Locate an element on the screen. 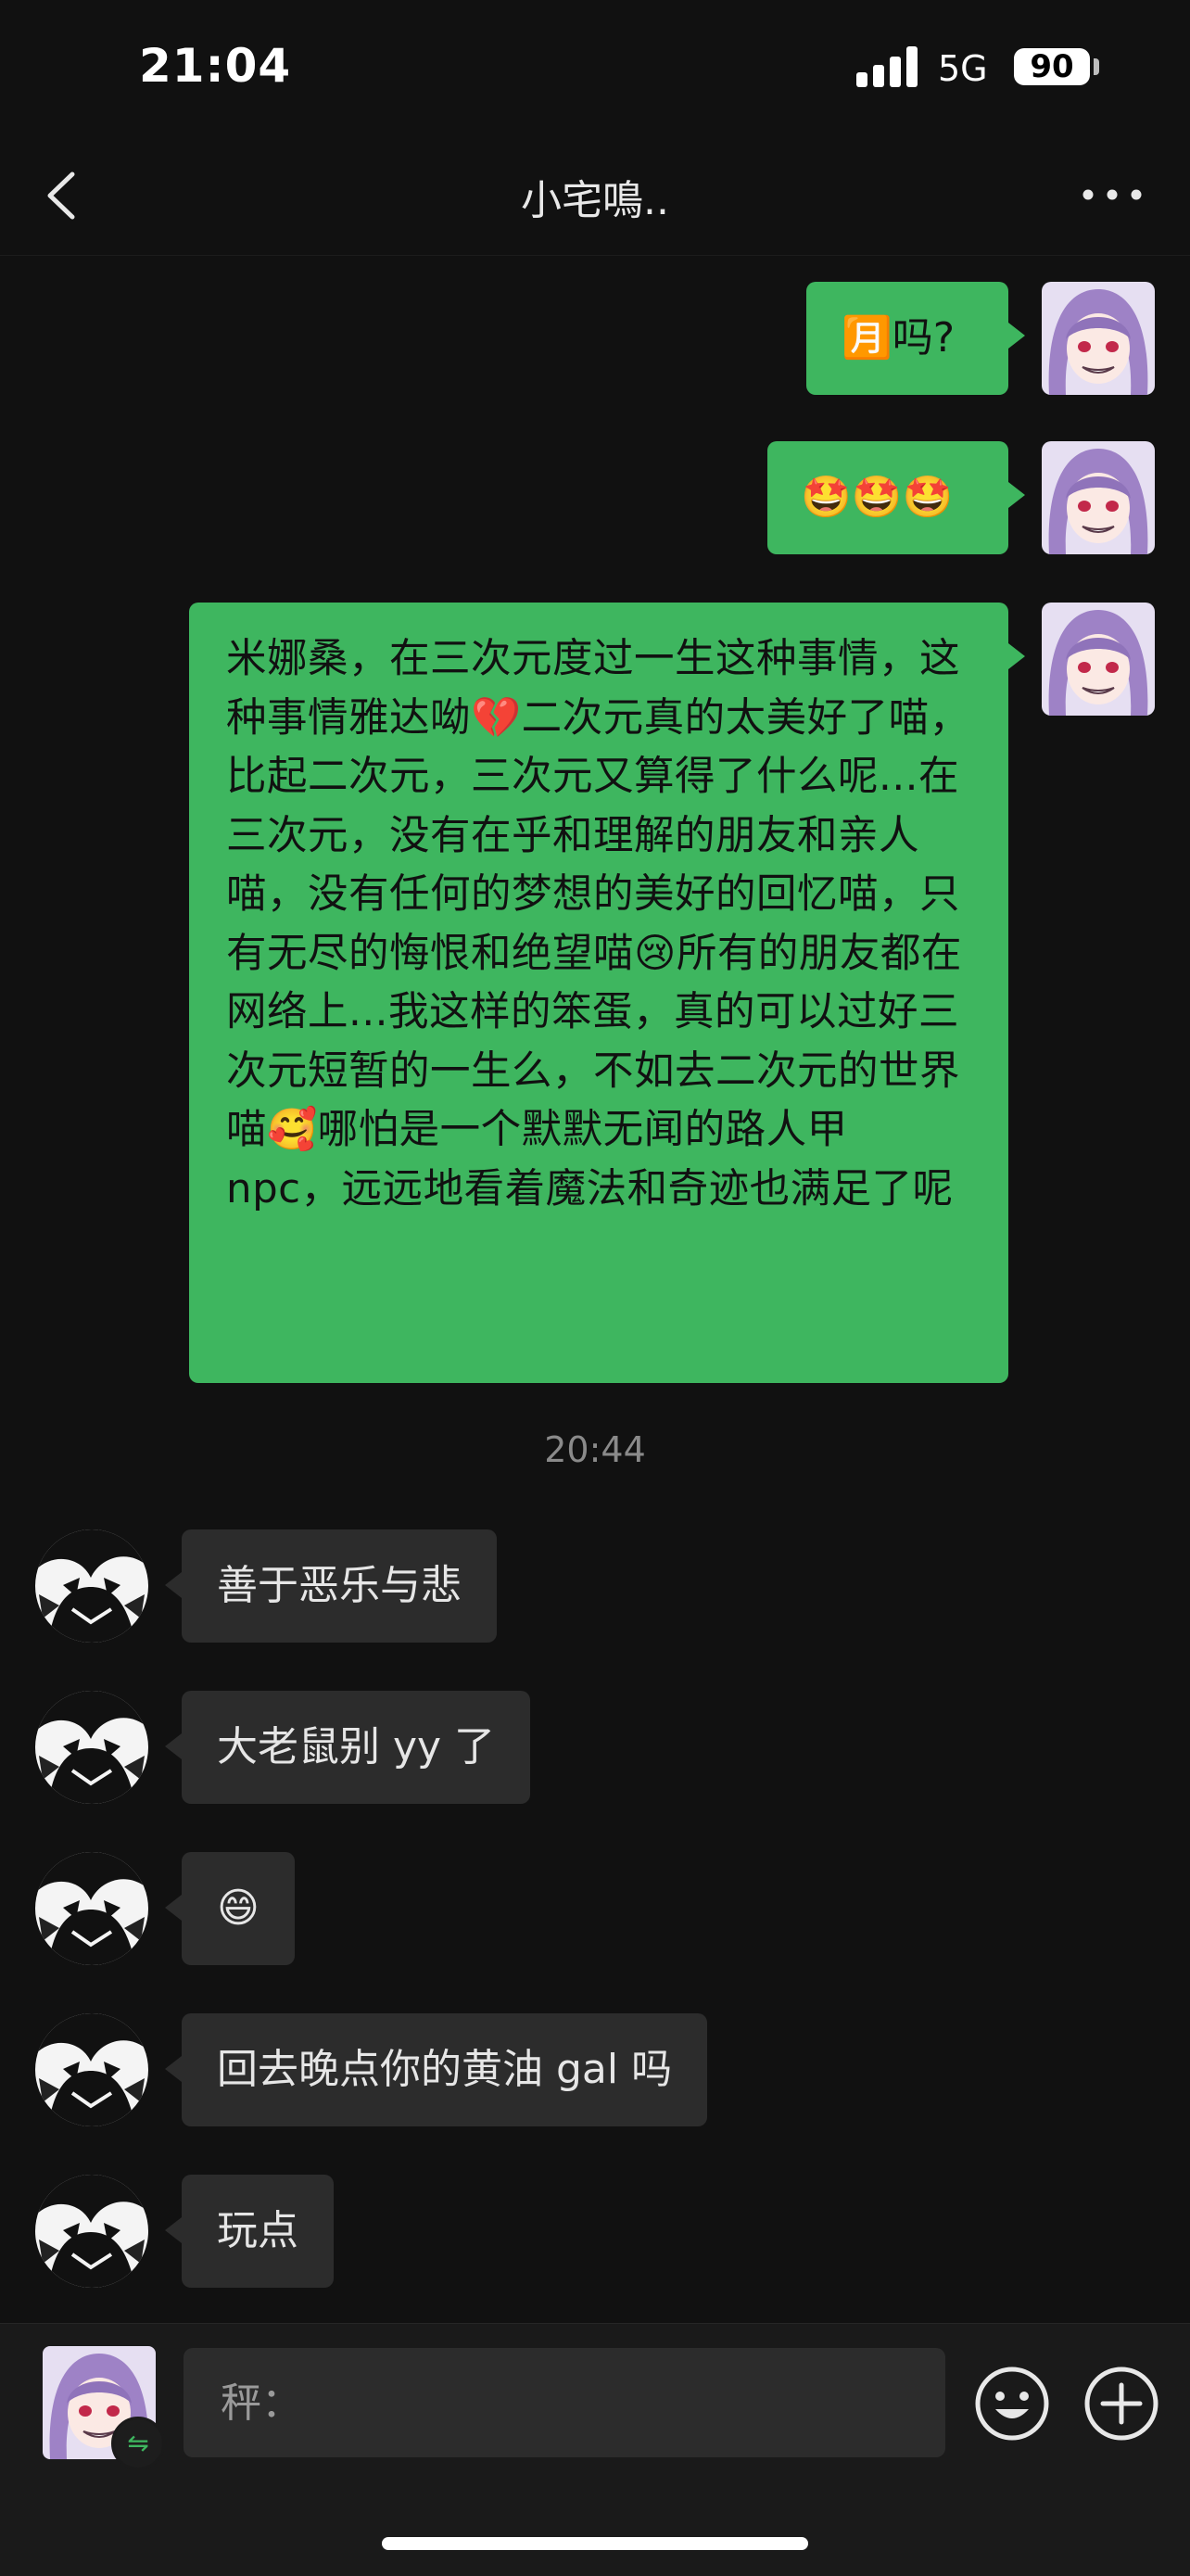 Image resolution: width=1190 pixels, height=2576 pixels. message-text: 🤩🤩🤩 is located at coordinates (877, 497).